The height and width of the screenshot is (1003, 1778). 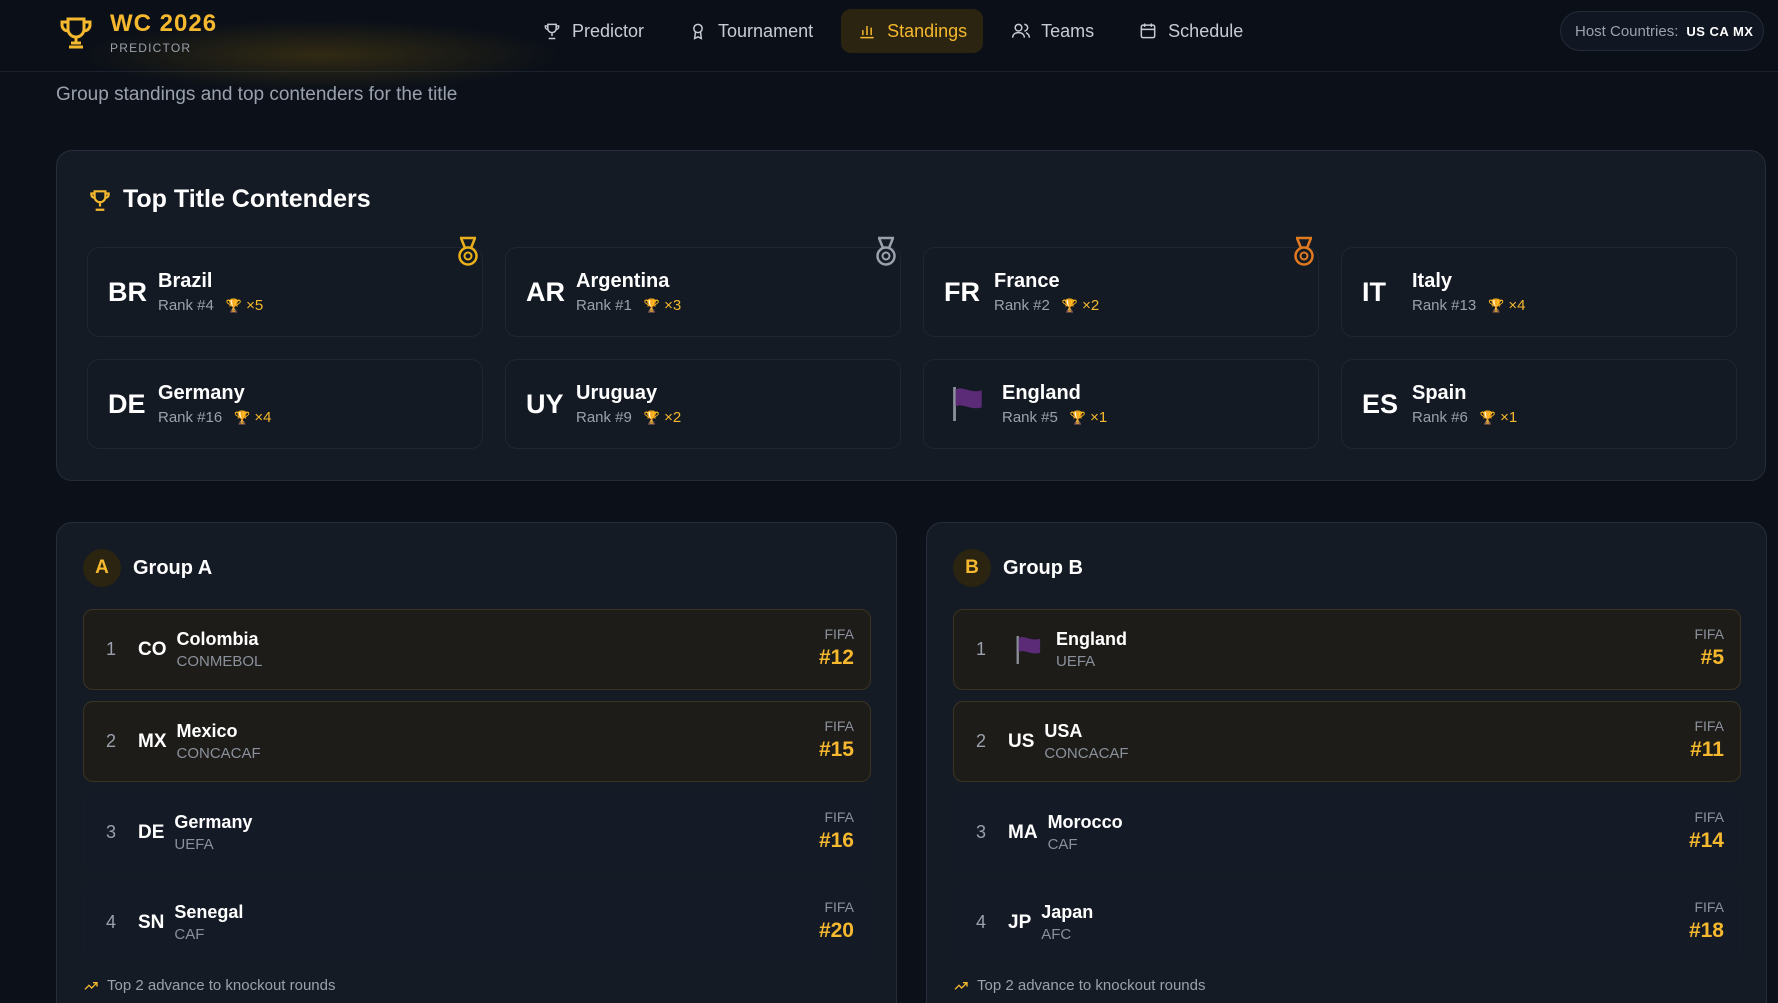 What do you see at coordinates (215, 417) in the screenshot?
I see `contender-meta: Rank #16 🏆 ×4` at bounding box center [215, 417].